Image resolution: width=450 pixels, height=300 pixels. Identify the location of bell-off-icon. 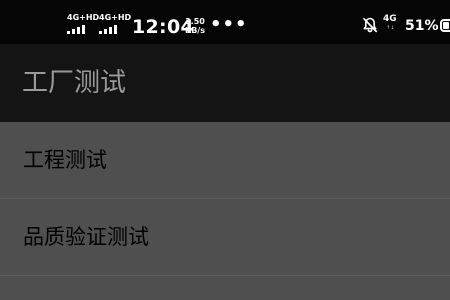
(370, 25).